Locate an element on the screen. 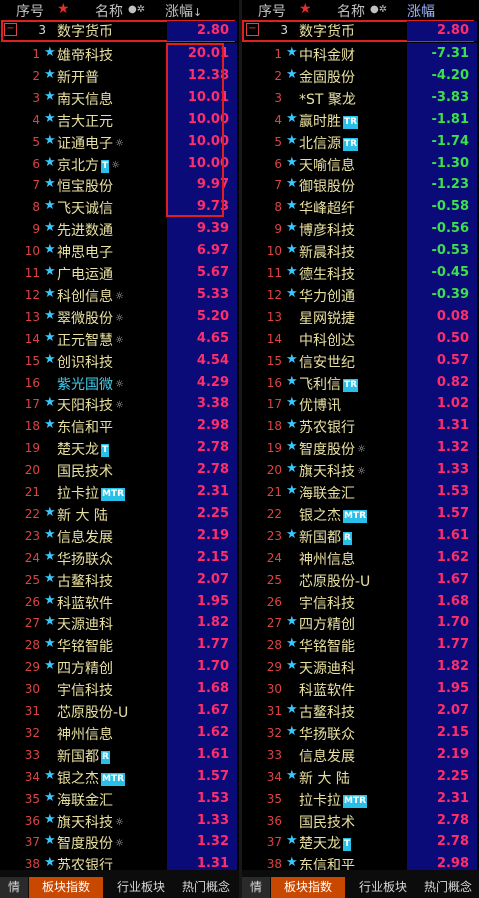 The height and width of the screenshot is (898, 479). column-header: 序号 ★ 名称 ●✲ 涨幅↓ is located at coordinates (119, 10).